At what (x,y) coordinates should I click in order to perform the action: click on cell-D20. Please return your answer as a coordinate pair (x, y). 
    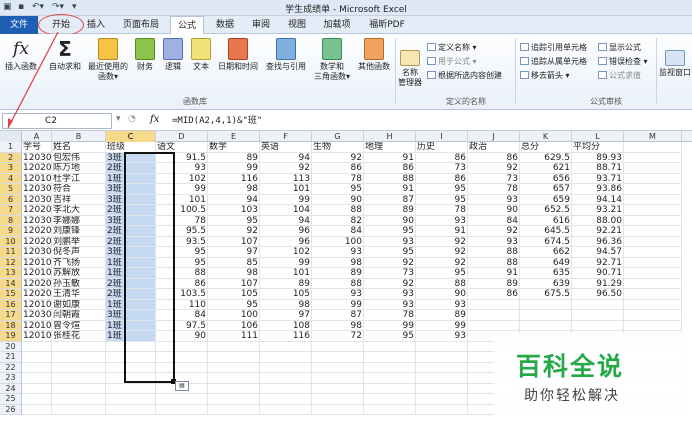
    Looking at the image, I should click on (182, 346).